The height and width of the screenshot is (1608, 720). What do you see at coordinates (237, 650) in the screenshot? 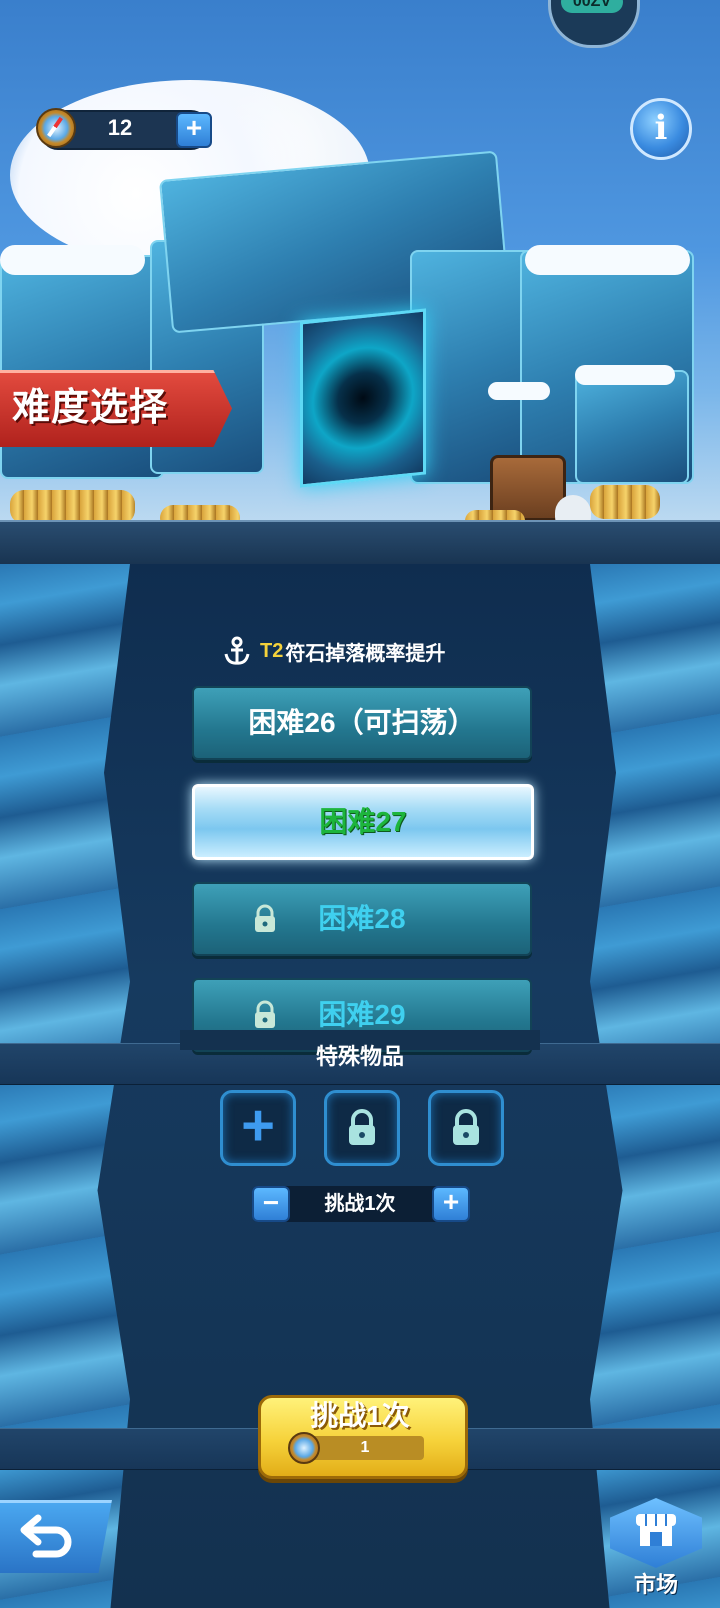
I see `anchor-icon` at bounding box center [237, 650].